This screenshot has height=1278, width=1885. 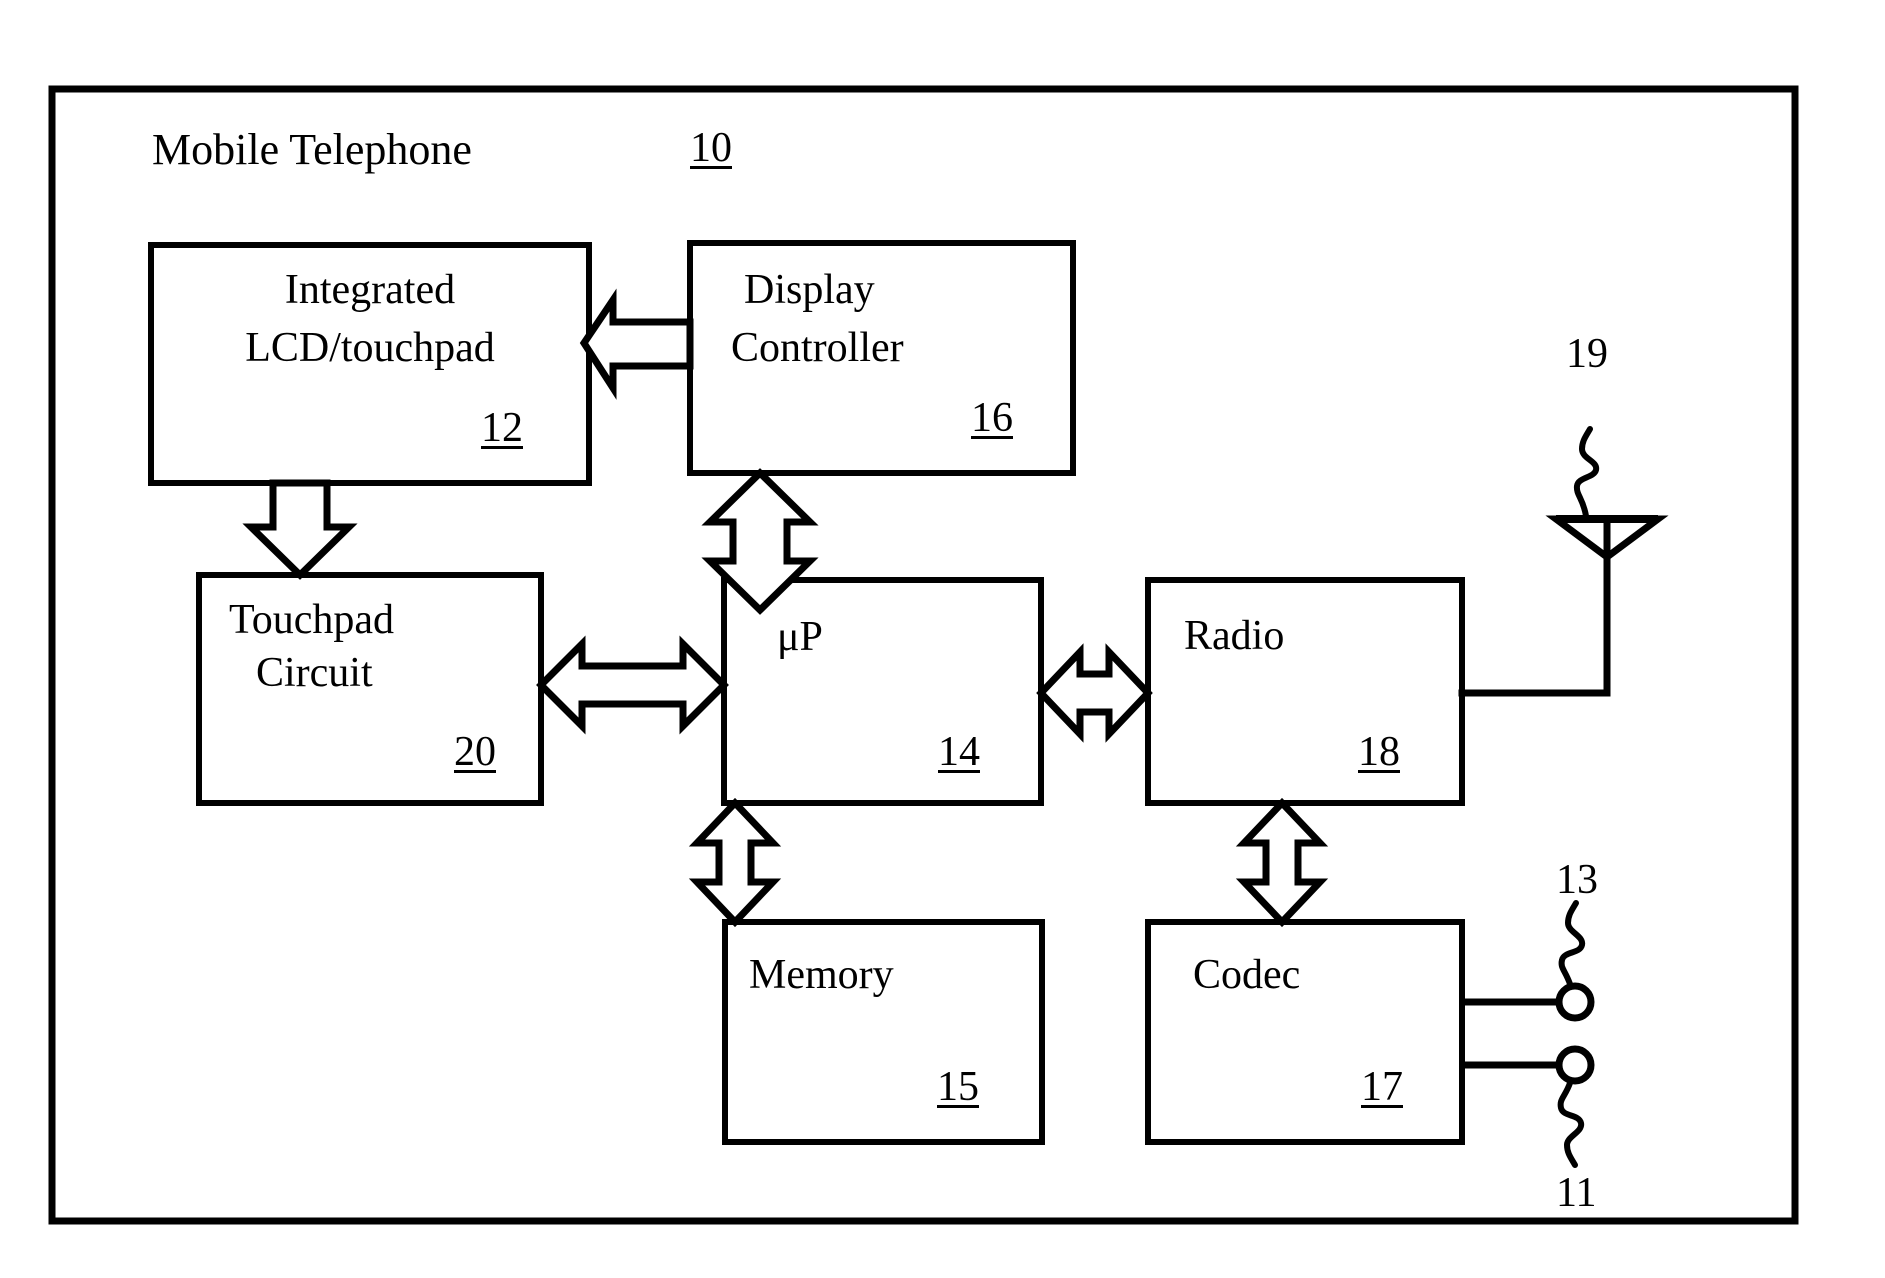 What do you see at coordinates (1576, 1193) in the screenshot?
I see `microphone-reference-number: 11` at bounding box center [1576, 1193].